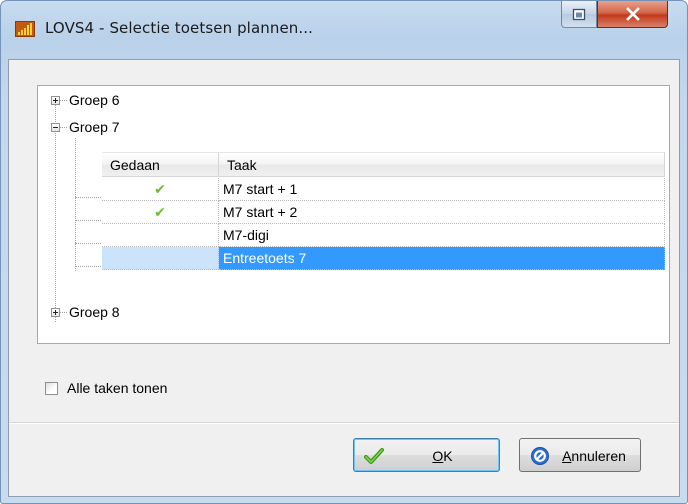 The image size is (688, 504). I want to click on restore-button, so click(579, 14).